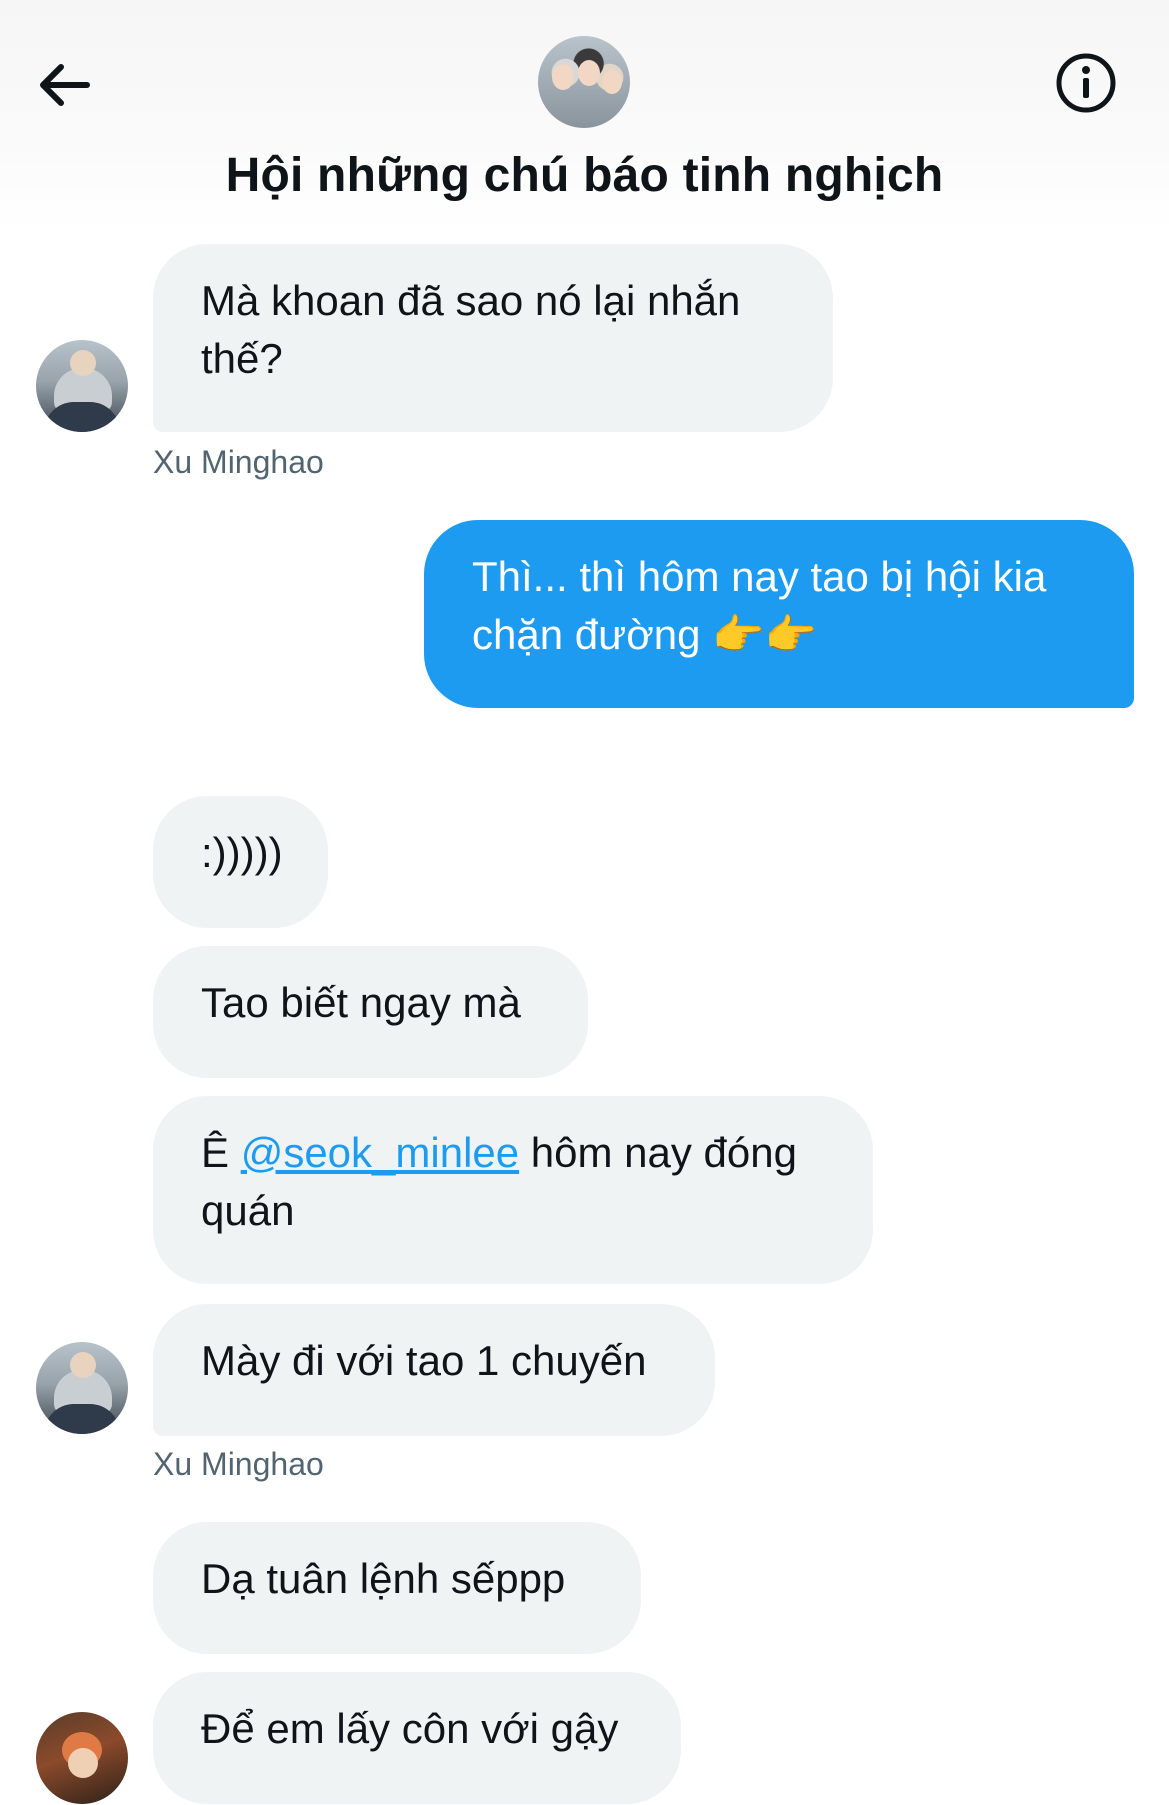  What do you see at coordinates (493, 338) in the screenshot?
I see `message-bubble: Mà khoan đã sao nó lại nhắn thế?` at bounding box center [493, 338].